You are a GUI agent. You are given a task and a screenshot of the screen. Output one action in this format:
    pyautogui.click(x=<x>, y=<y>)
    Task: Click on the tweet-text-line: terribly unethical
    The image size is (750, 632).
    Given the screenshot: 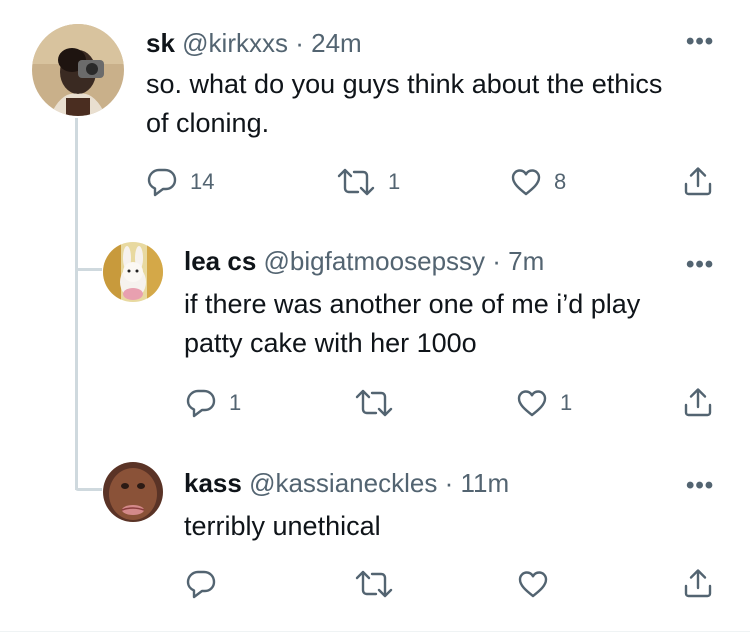 What is the action you would take?
    pyautogui.click(x=282, y=526)
    